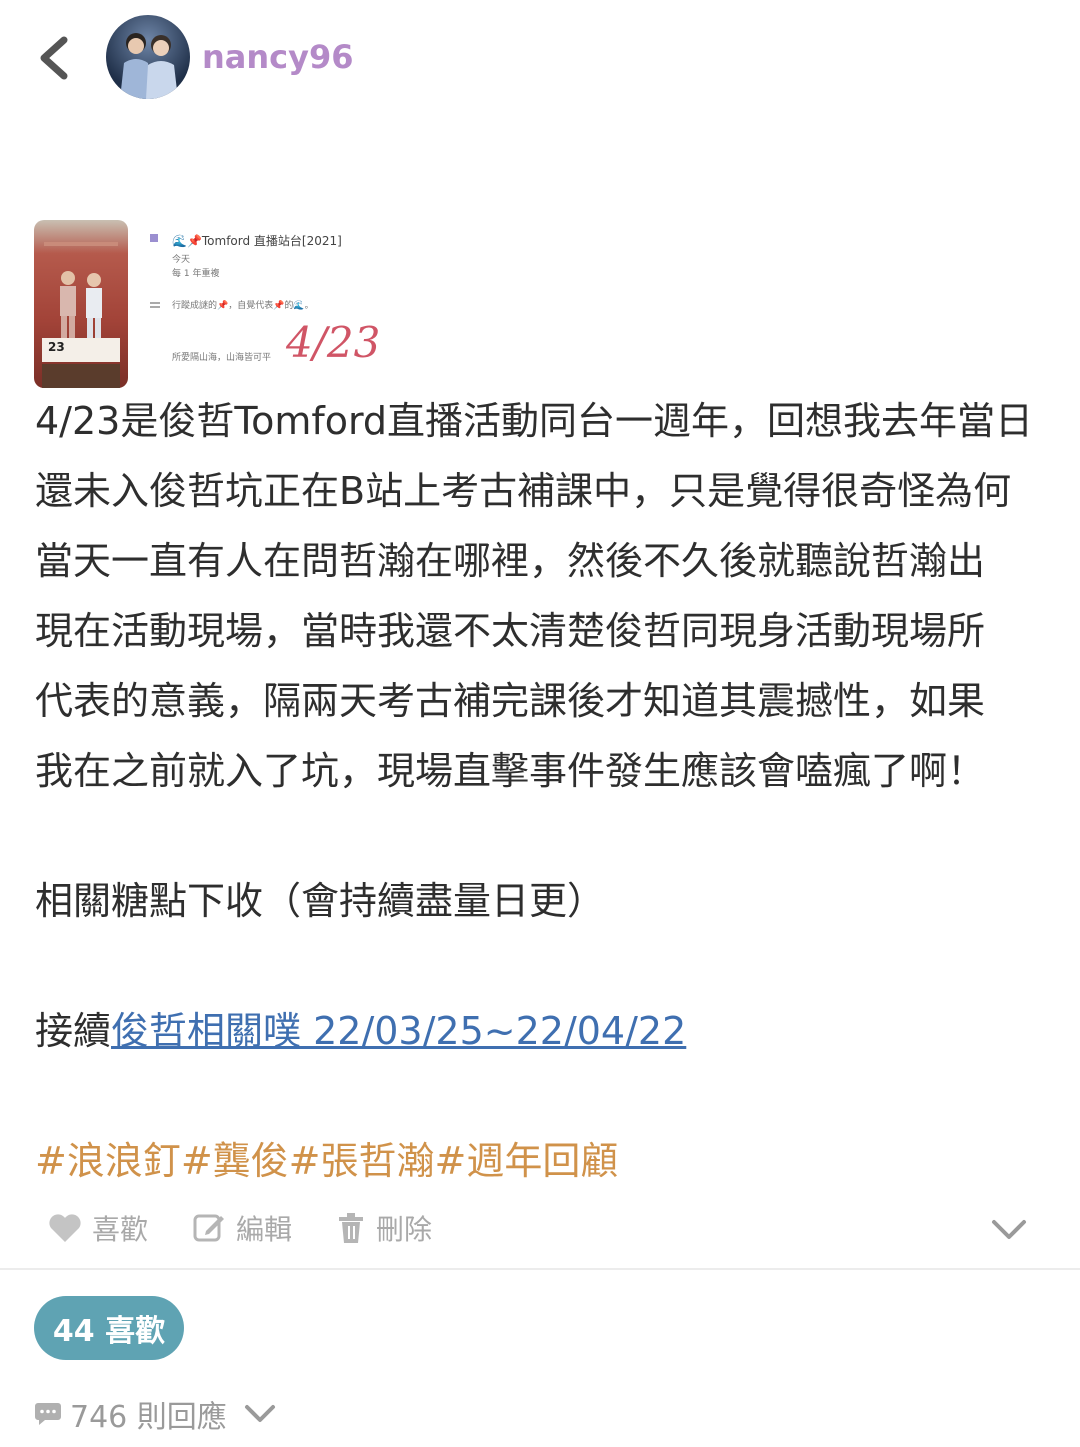  I want to click on username: nancy96, so click(278, 57).